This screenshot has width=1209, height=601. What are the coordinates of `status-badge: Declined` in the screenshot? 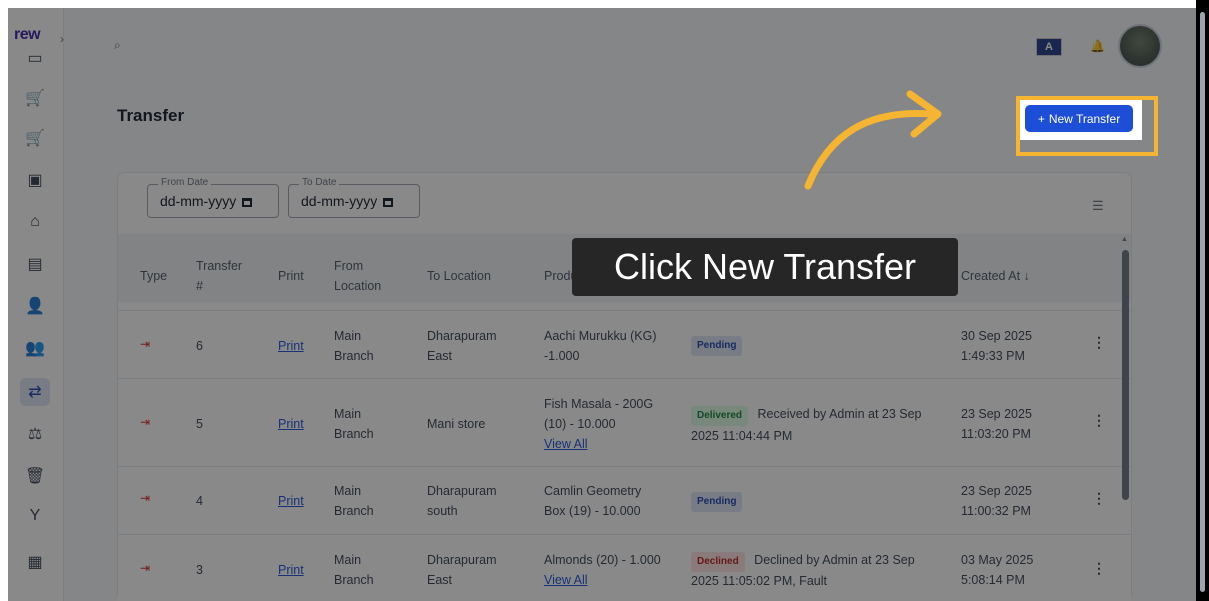 It's located at (718, 562).